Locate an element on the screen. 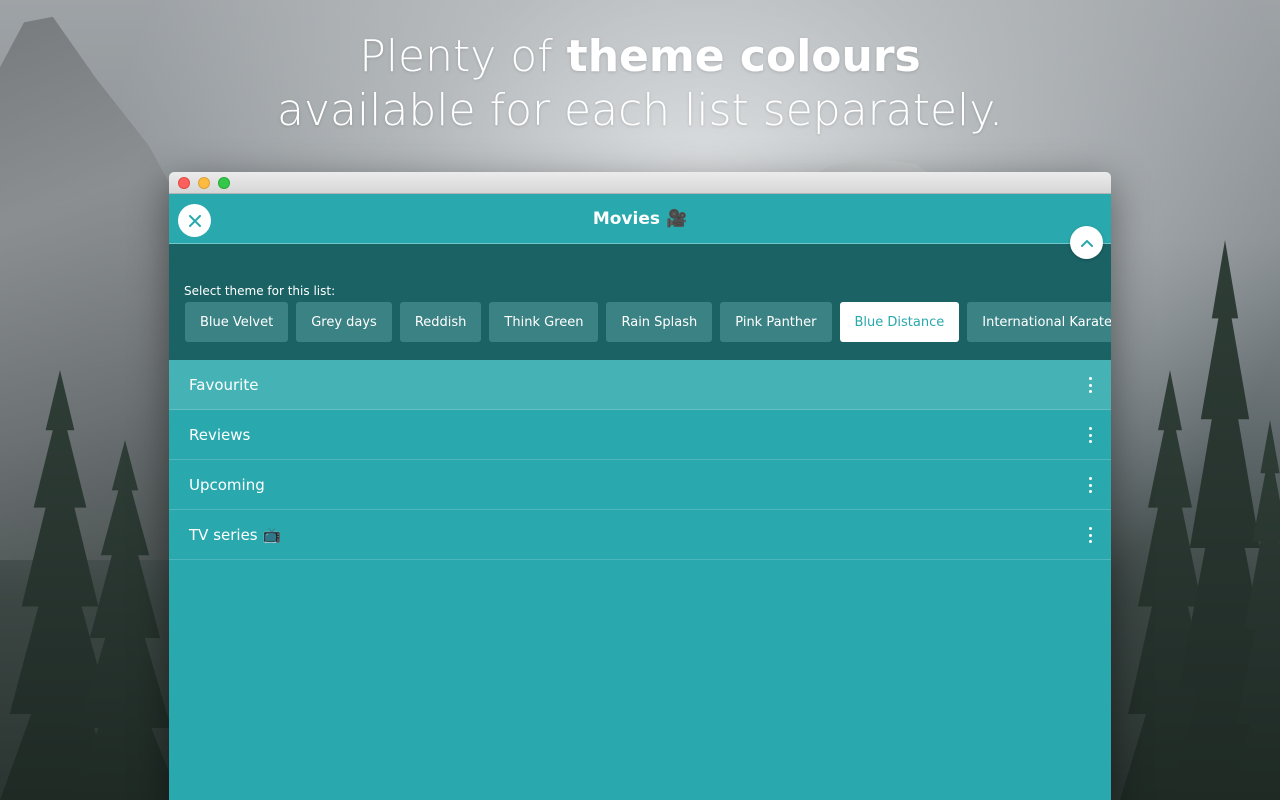 The width and height of the screenshot is (1280, 800). list-item-label: Upcoming is located at coordinates (227, 484).